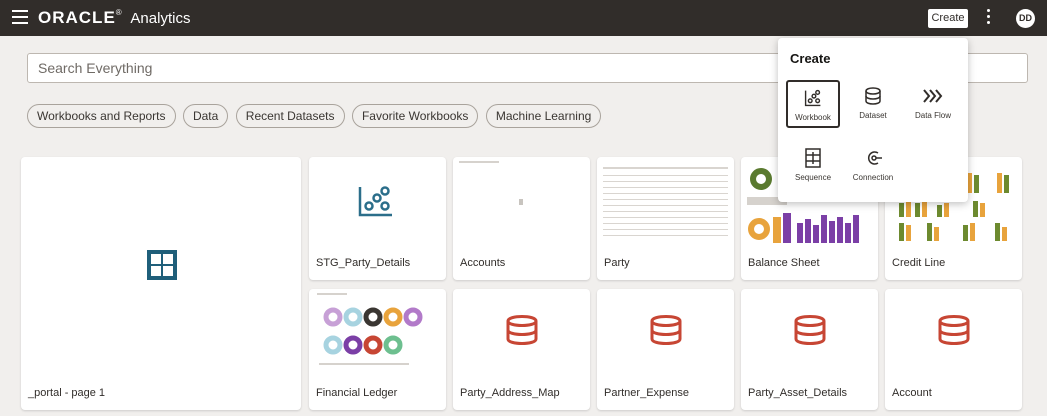 The height and width of the screenshot is (416, 1047). What do you see at coordinates (813, 158) in the screenshot?
I see `sequence-icon` at bounding box center [813, 158].